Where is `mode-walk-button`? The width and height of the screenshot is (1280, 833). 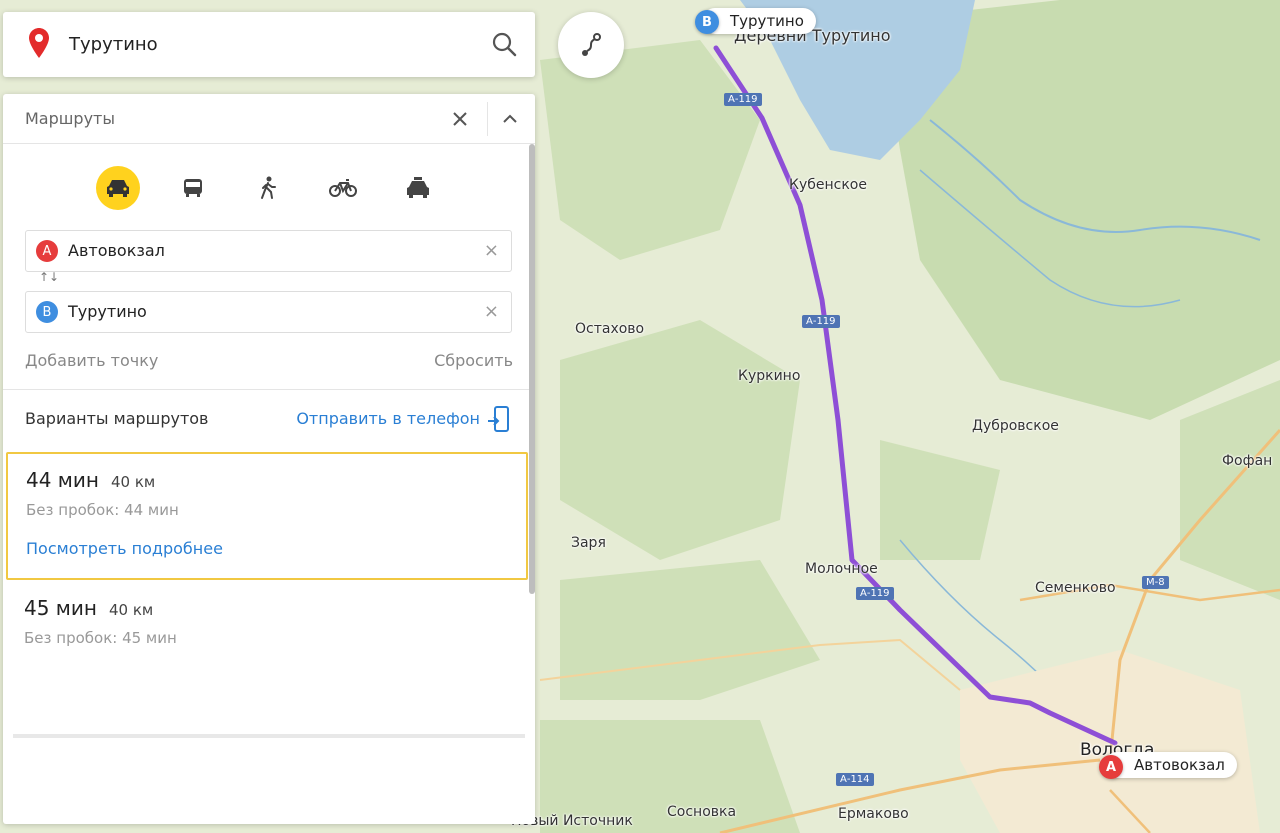 mode-walk-button is located at coordinates (268, 188).